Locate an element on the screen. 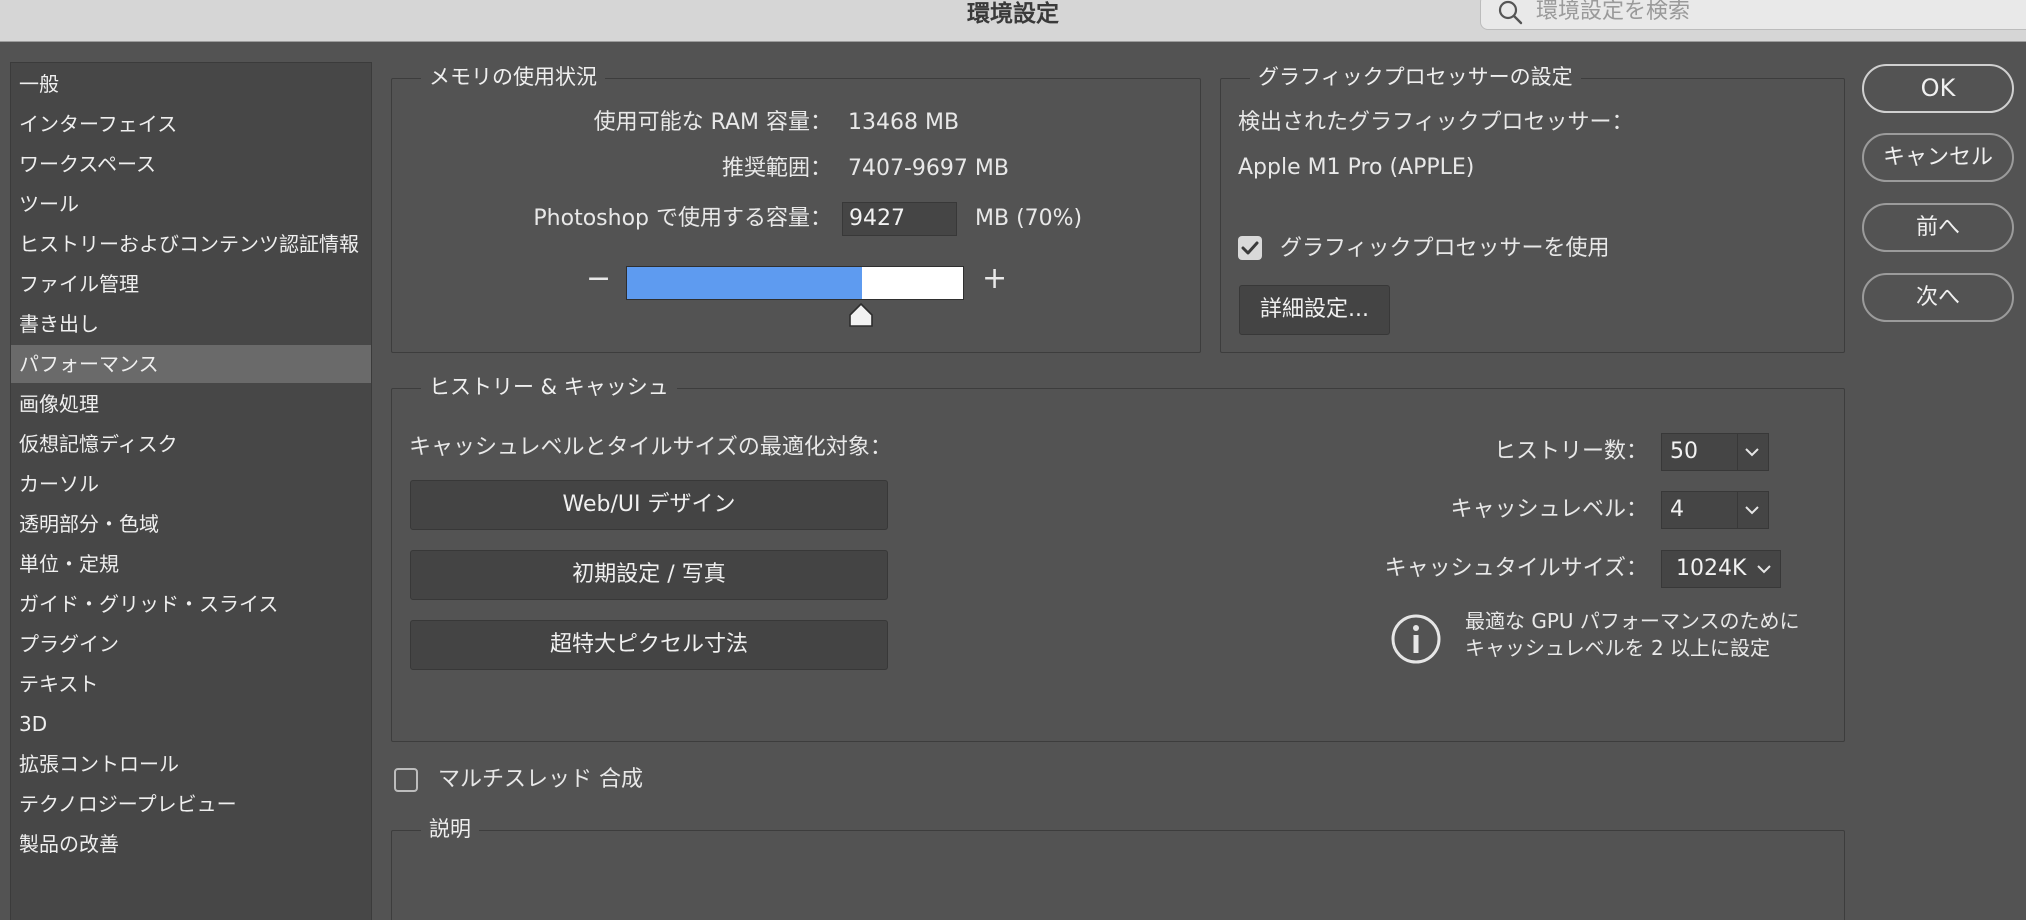 Image resolution: width=2026 pixels, height=920 pixels. sidebar-item-type: テキスト is located at coordinates (191, 684).